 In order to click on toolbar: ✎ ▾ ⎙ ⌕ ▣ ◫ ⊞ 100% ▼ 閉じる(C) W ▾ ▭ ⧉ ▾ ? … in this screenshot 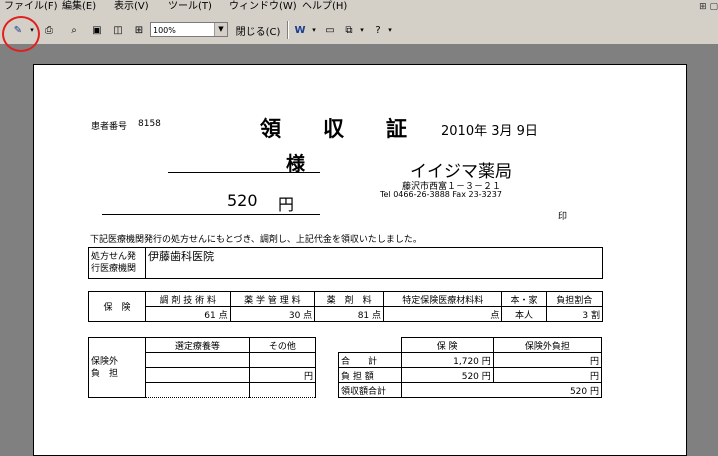, I will do `click(359, 29)`.